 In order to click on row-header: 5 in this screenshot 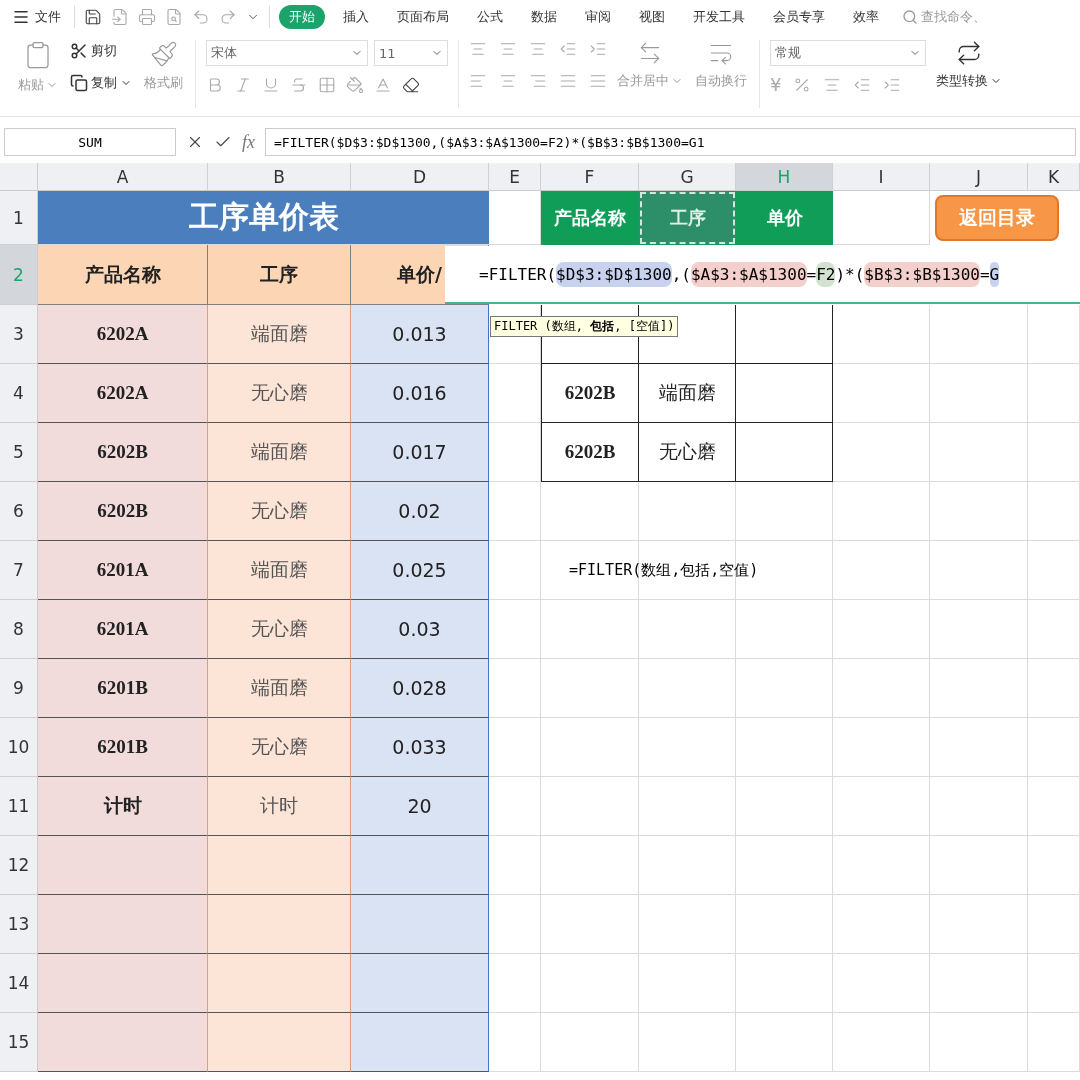, I will do `click(19, 452)`.